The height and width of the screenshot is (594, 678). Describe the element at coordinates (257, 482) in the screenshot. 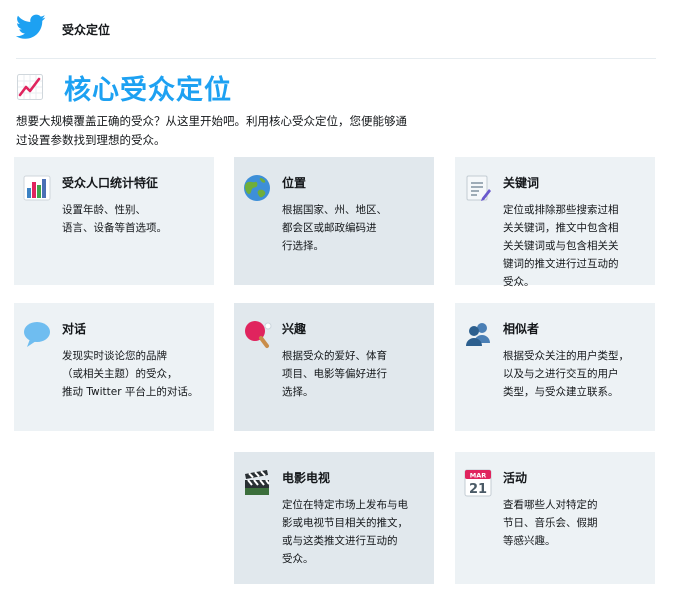

I see `clapperboard-icon` at that location.